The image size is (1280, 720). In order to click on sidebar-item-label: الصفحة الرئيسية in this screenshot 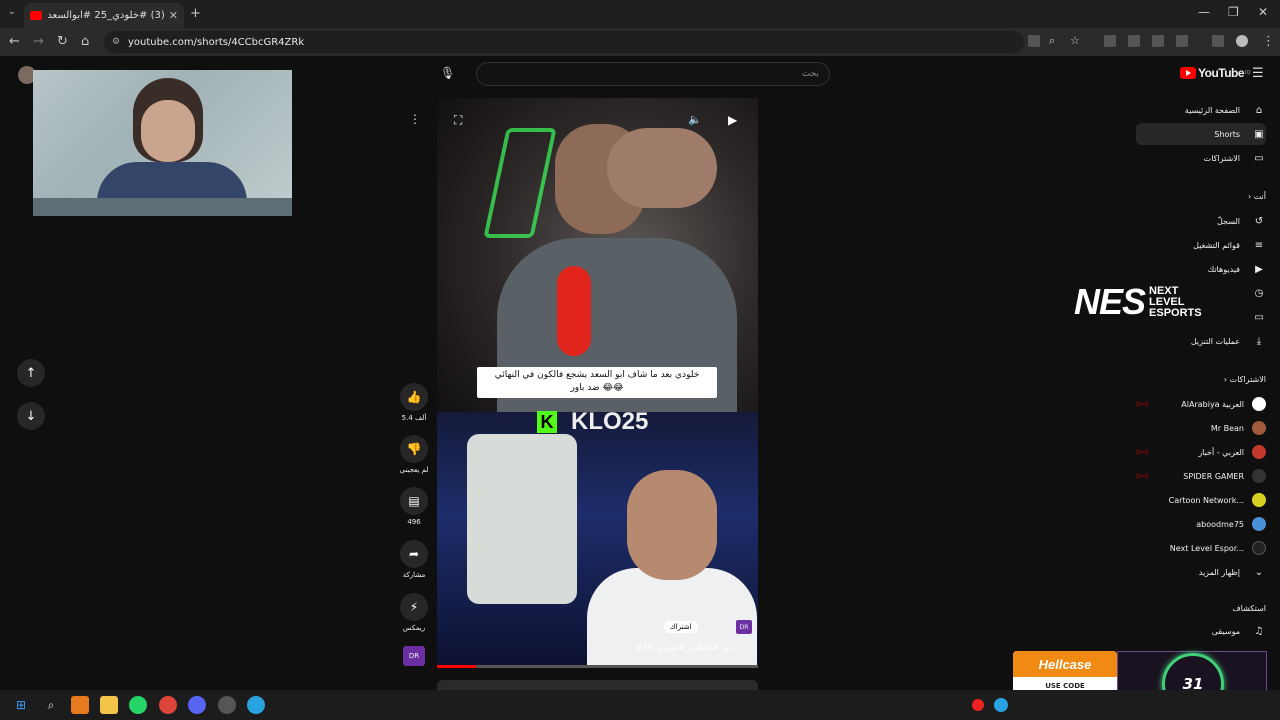, I will do `click(1212, 110)`.